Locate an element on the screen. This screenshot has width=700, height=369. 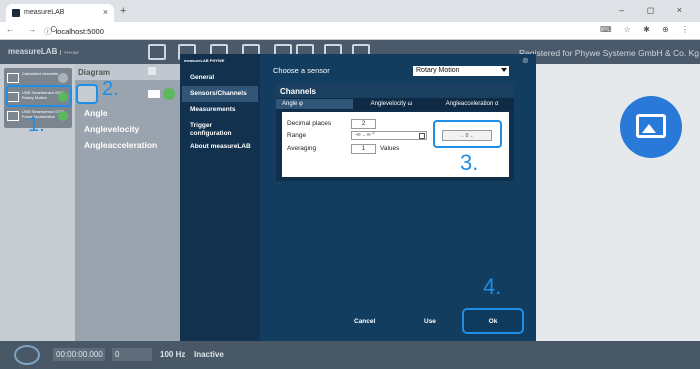
browser-tab: measureLAB × is located at coordinates (60, 13).